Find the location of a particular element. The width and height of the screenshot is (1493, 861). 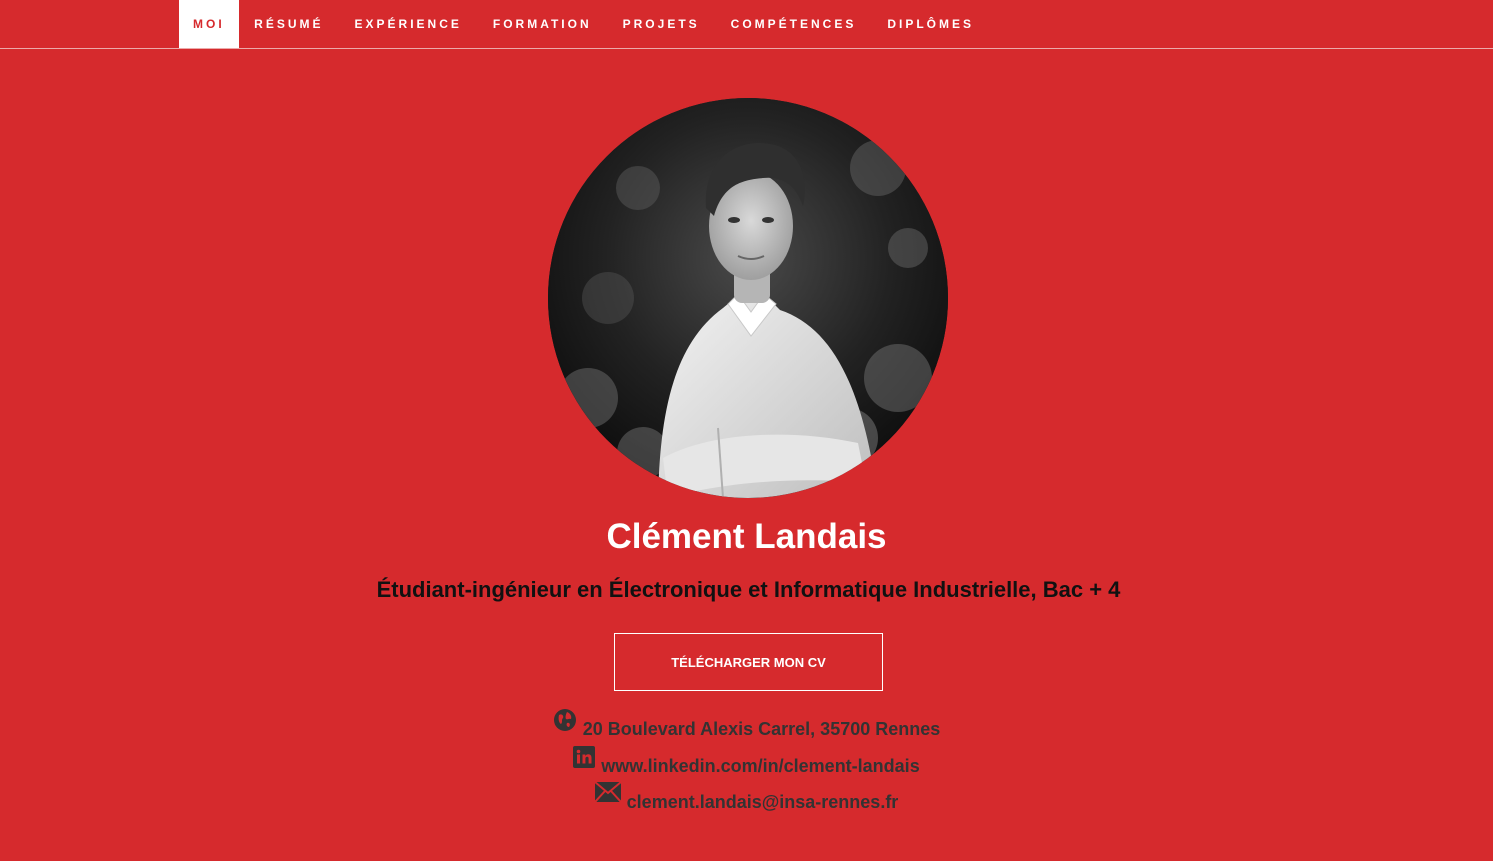

globe-icon is located at coordinates (565, 722).